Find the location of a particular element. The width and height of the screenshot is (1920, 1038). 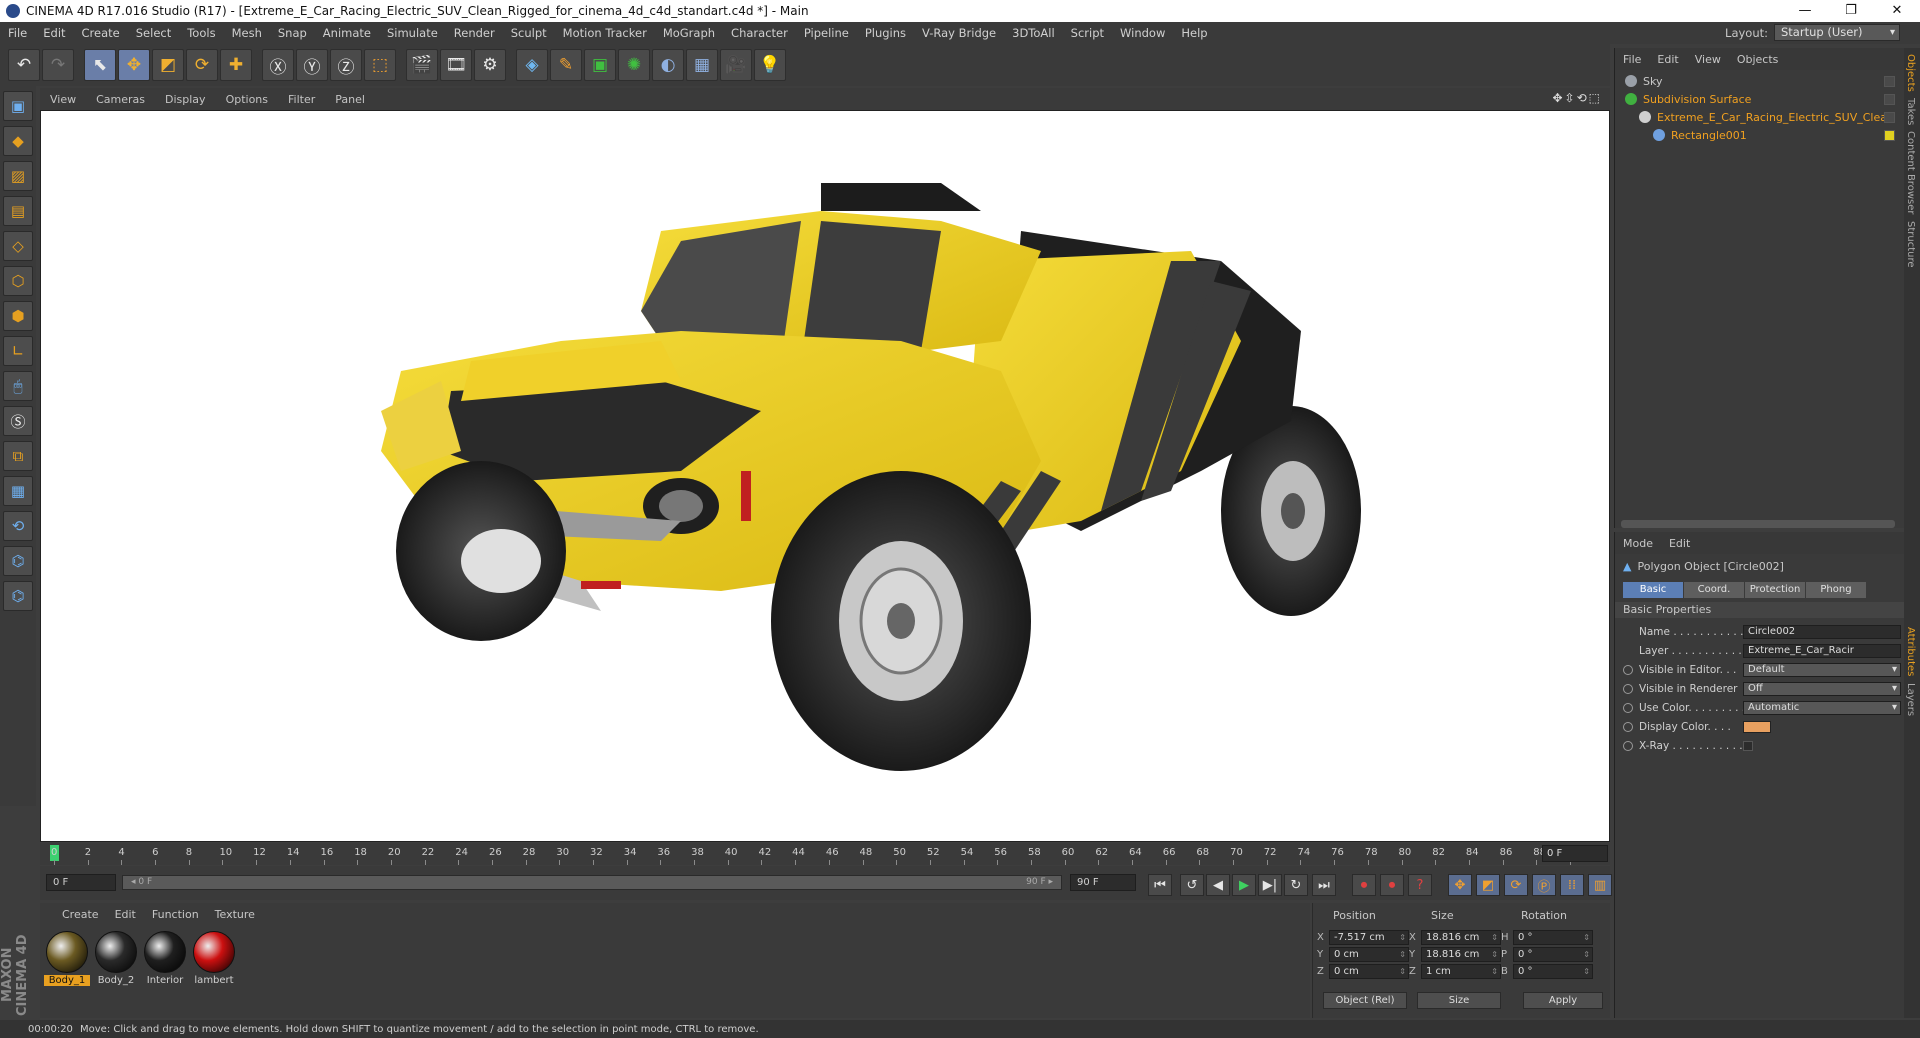

object-row: Sky is located at coordinates (1759, 81).